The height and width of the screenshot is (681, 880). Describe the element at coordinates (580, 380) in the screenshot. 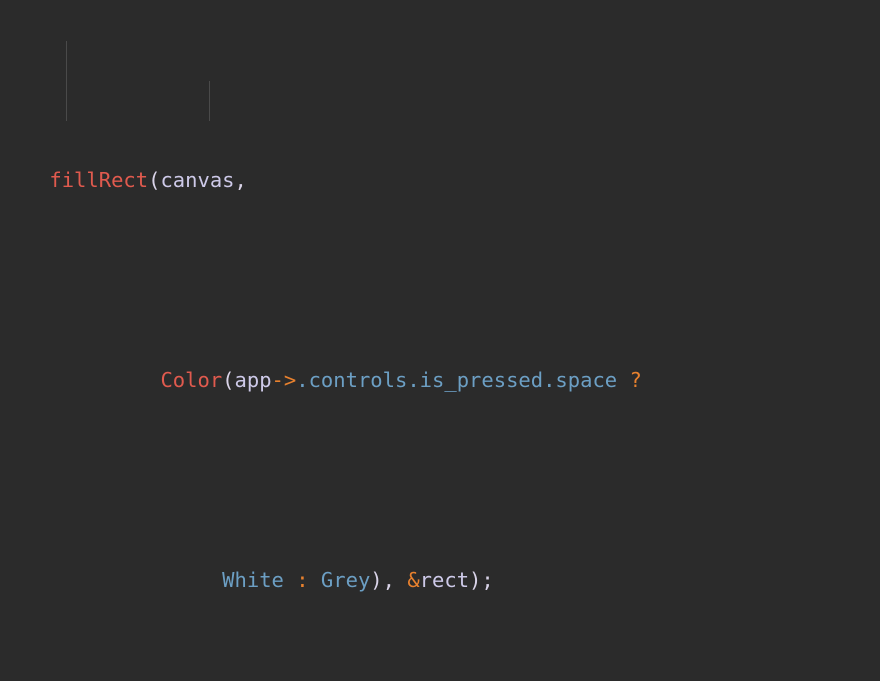

I see `token-space-member: .space` at that location.